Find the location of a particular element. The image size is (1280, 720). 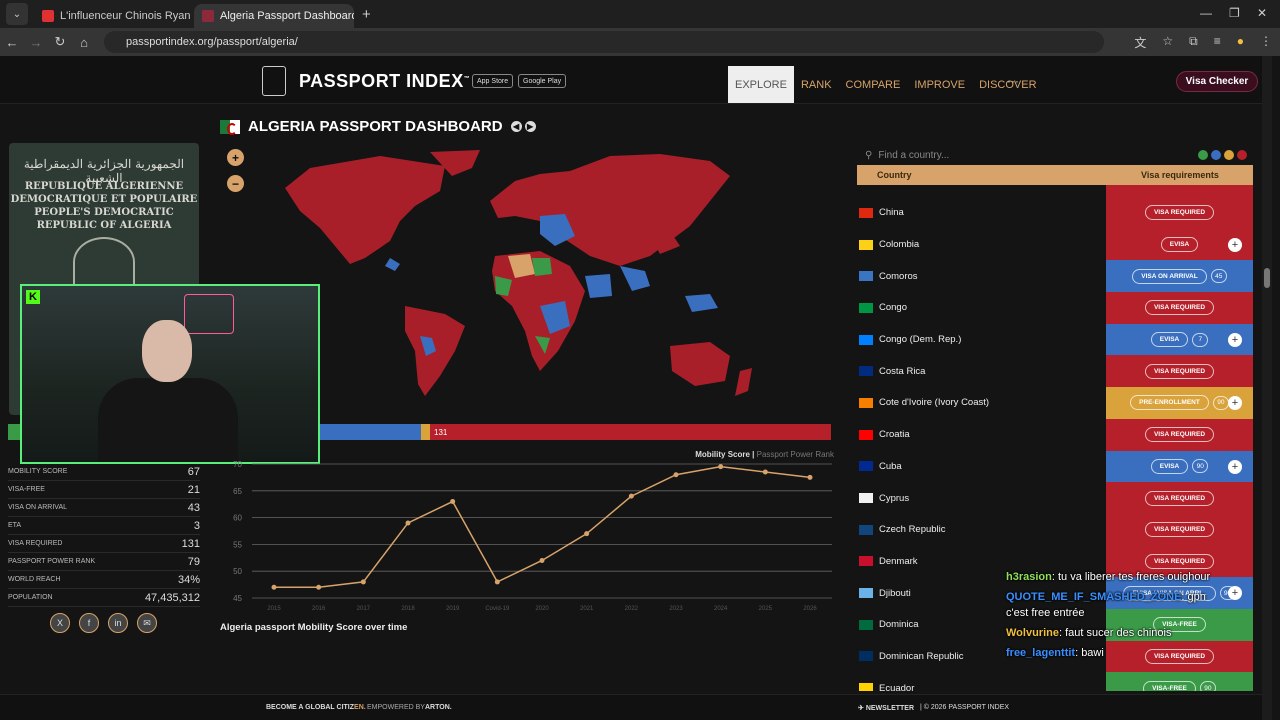

visa-checker-button: Visa Checker is located at coordinates (1217, 81).